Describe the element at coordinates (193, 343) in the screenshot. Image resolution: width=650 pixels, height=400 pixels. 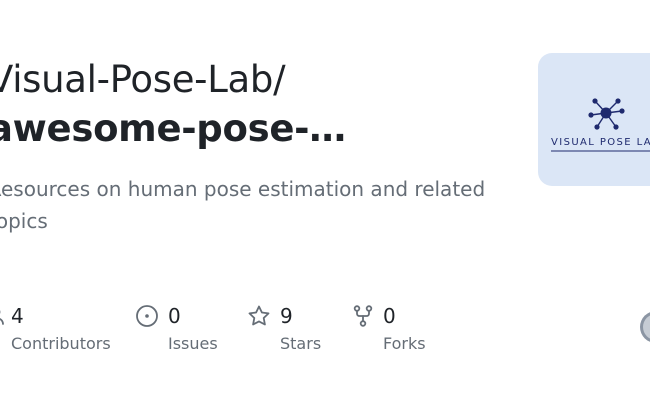
I see `issues-label: Issues` at that location.